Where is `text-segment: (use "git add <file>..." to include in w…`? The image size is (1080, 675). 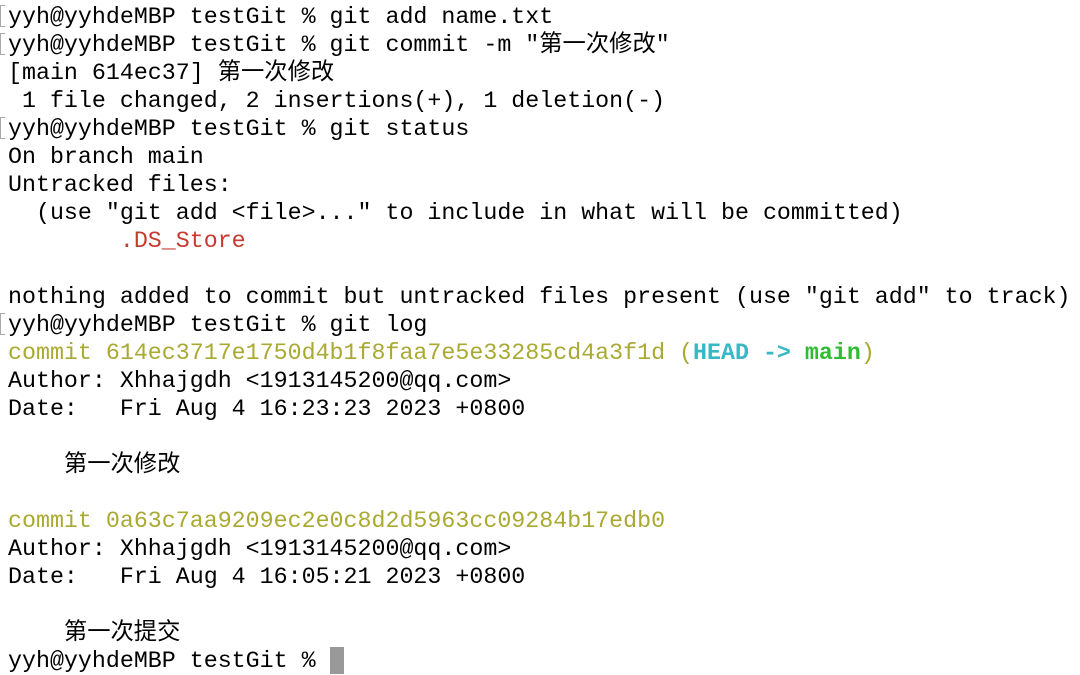
text-segment: (use "git add <file>..." to include in w… is located at coordinates (455, 213).